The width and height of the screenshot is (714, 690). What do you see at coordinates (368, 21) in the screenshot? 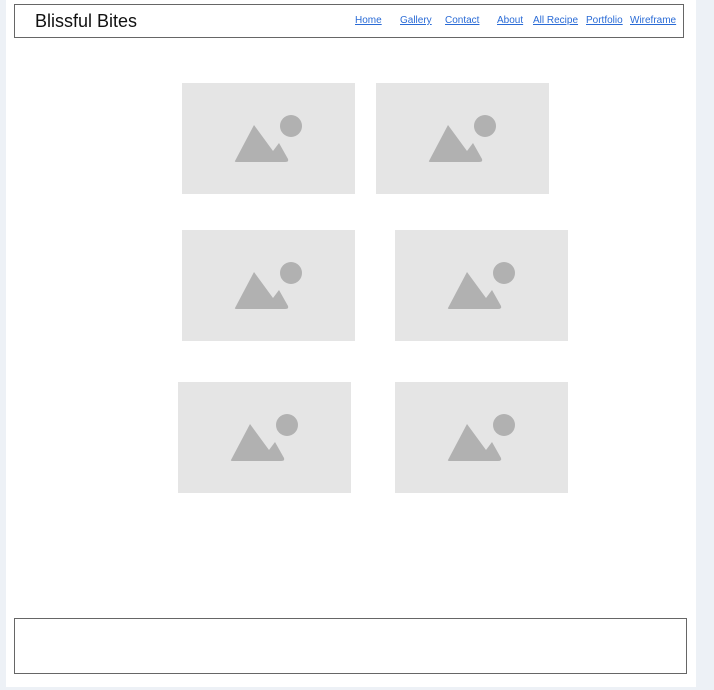
I see `nav-link-home: Home` at bounding box center [368, 21].